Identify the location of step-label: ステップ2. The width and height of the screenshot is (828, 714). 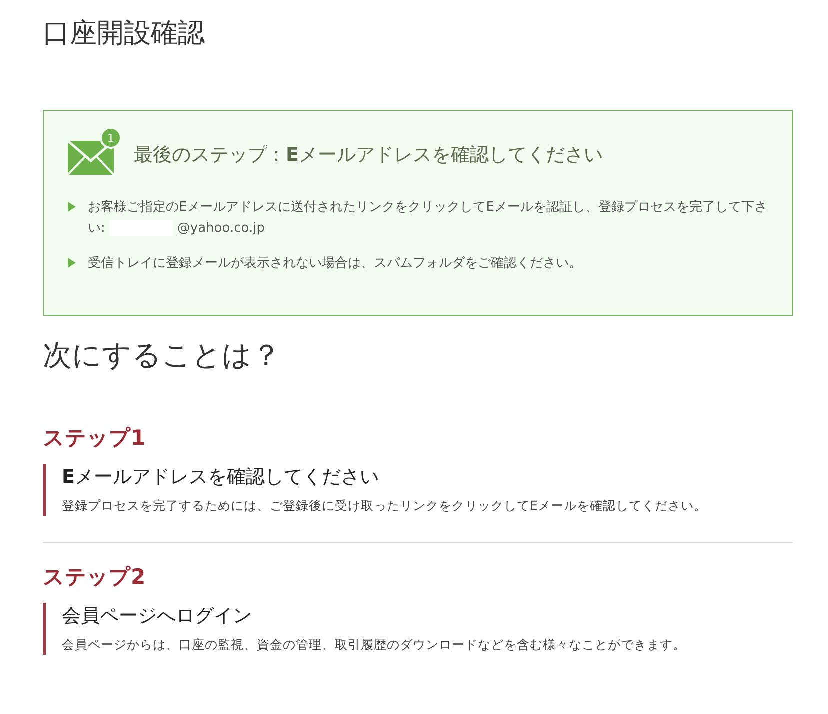
(94, 577).